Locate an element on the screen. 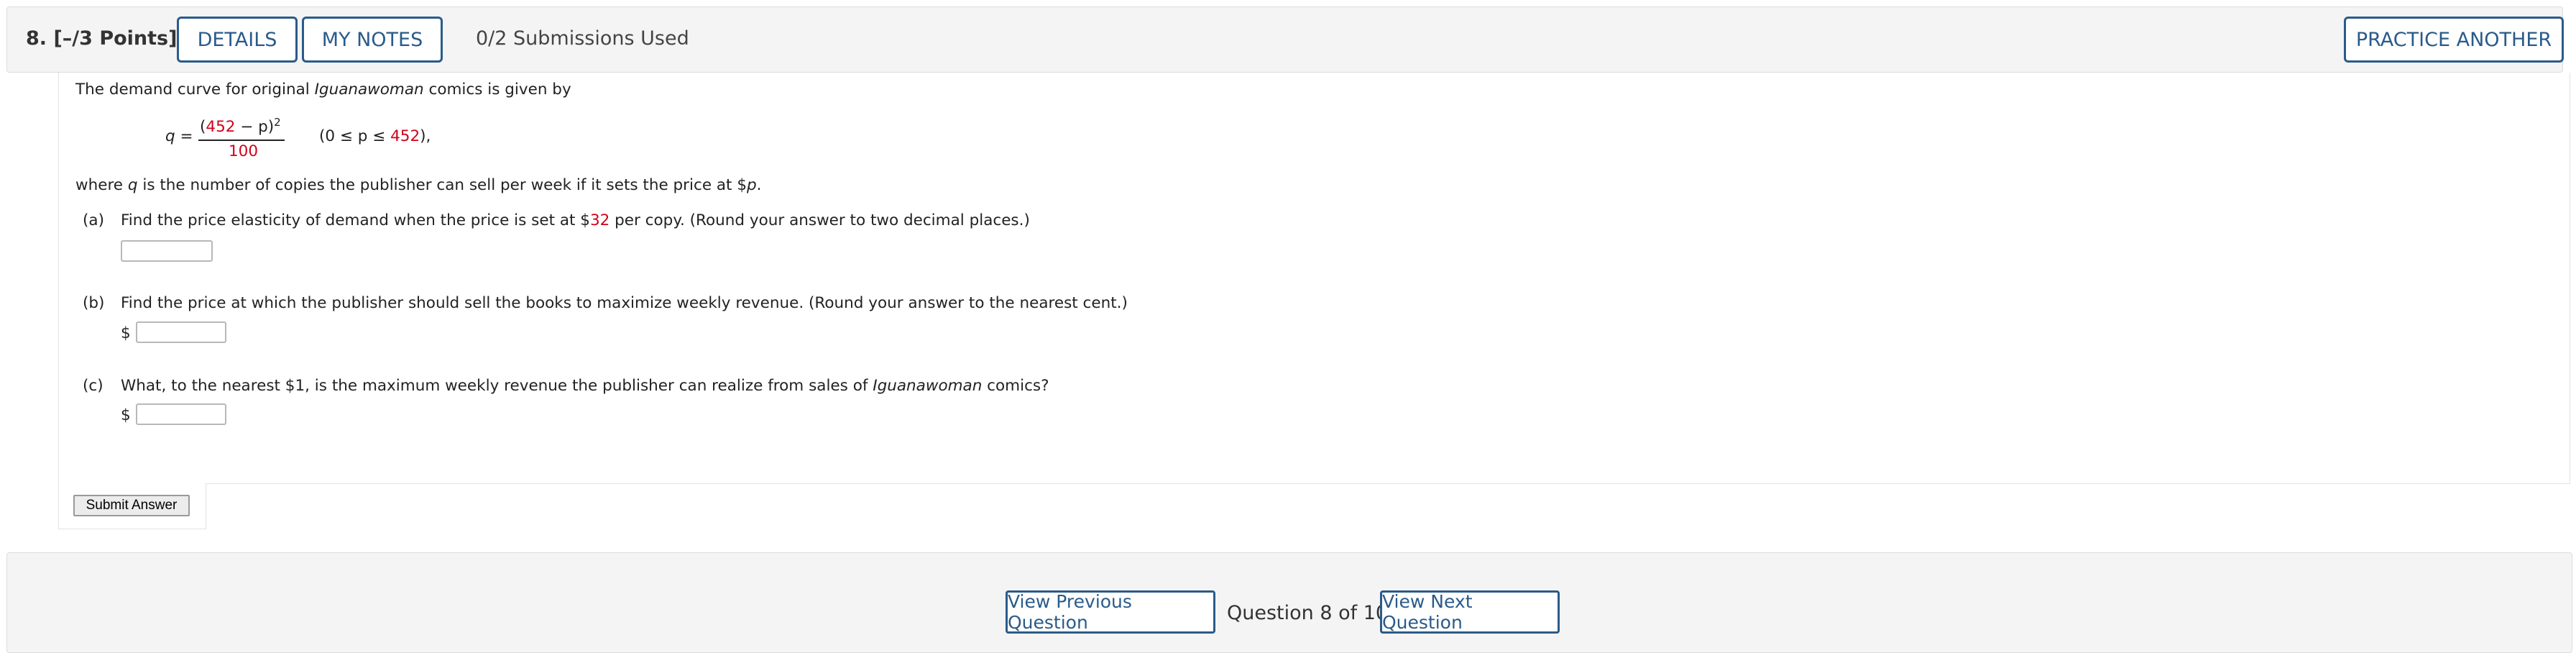 The width and height of the screenshot is (2576, 653). practice-another-button: PRACTICE ANOTHER is located at coordinates (2454, 40).